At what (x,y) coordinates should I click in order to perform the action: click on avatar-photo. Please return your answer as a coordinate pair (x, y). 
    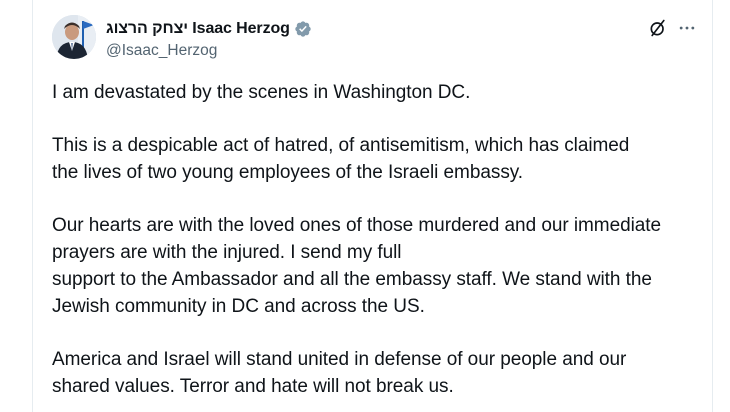
    Looking at the image, I should click on (74, 37).